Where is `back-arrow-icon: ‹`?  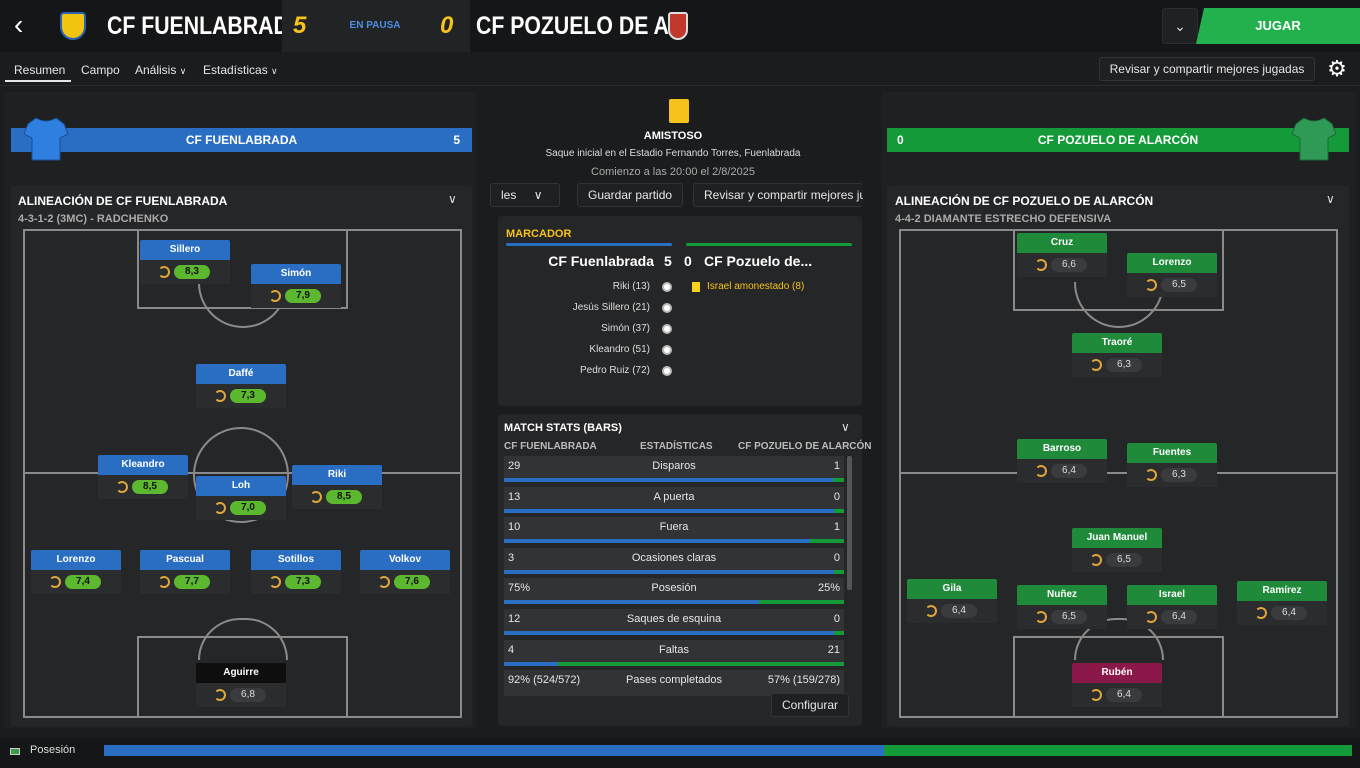 back-arrow-icon: ‹ is located at coordinates (28, 25).